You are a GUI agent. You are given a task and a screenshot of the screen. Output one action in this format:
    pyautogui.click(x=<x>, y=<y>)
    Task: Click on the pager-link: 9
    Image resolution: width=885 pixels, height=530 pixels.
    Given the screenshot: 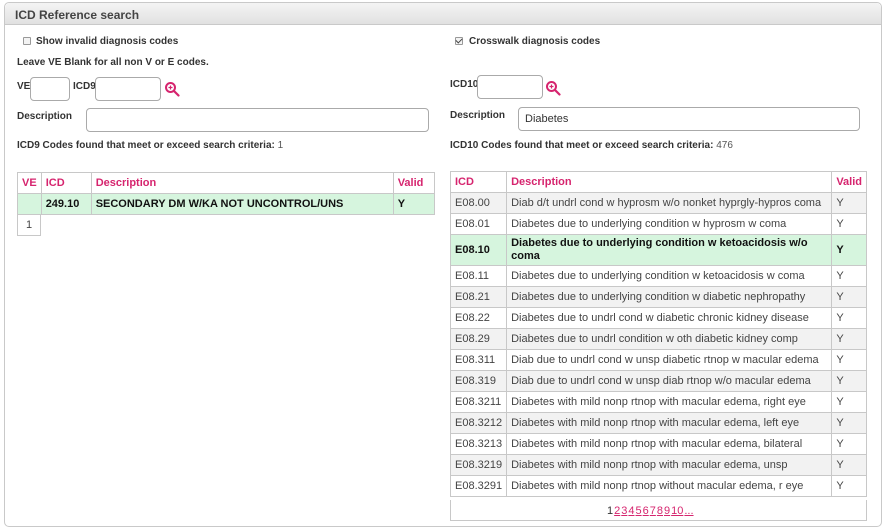 What is the action you would take?
    pyautogui.click(x=667, y=511)
    